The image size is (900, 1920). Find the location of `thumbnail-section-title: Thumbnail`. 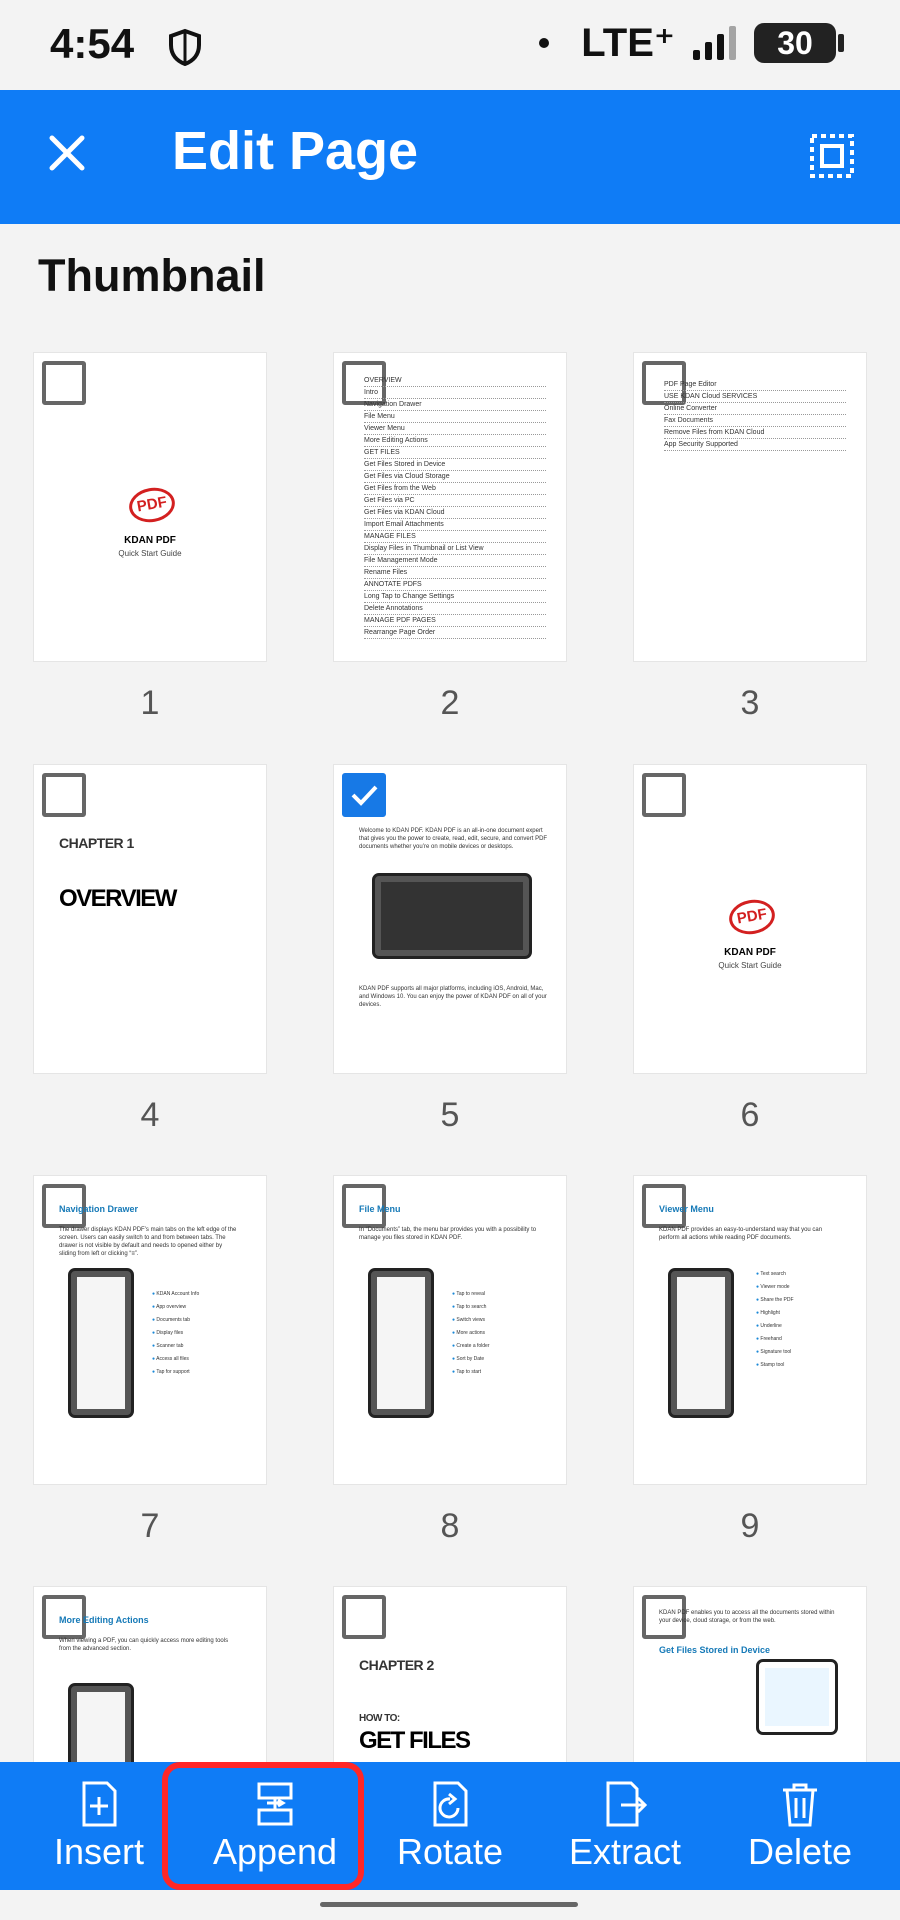

thumbnail-section-title: Thumbnail is located at coordinates (152, 275).